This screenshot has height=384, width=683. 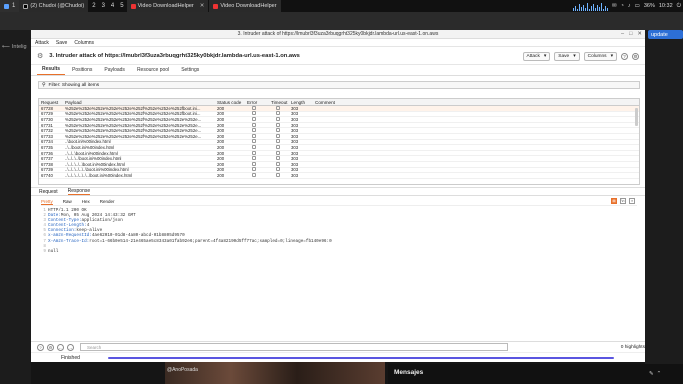 I want to click on newline-toggle-icon: \n, so click(x=623, y=201).